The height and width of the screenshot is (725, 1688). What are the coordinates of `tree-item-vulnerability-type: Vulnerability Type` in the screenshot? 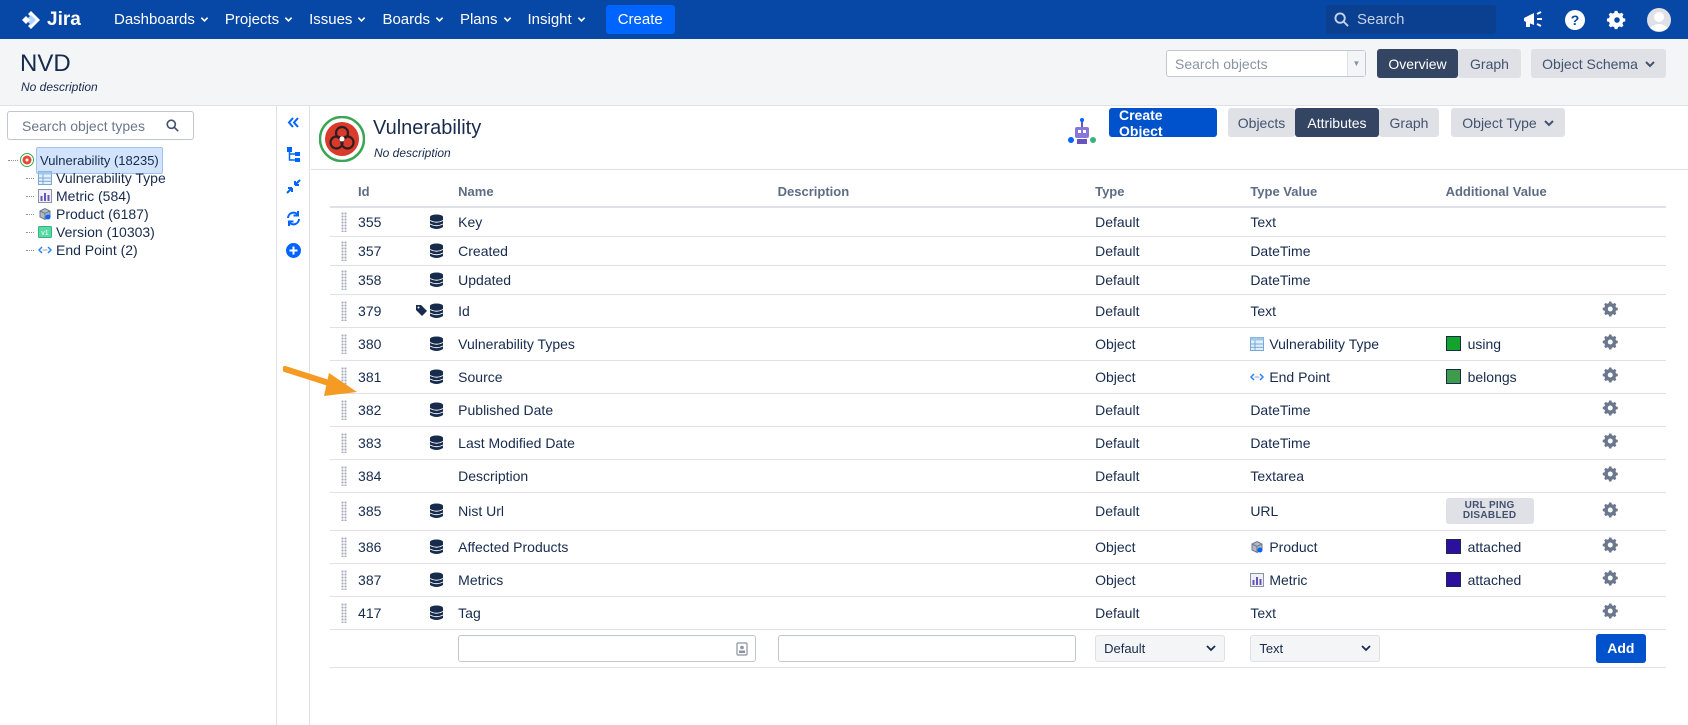 It's located at (96, 178).